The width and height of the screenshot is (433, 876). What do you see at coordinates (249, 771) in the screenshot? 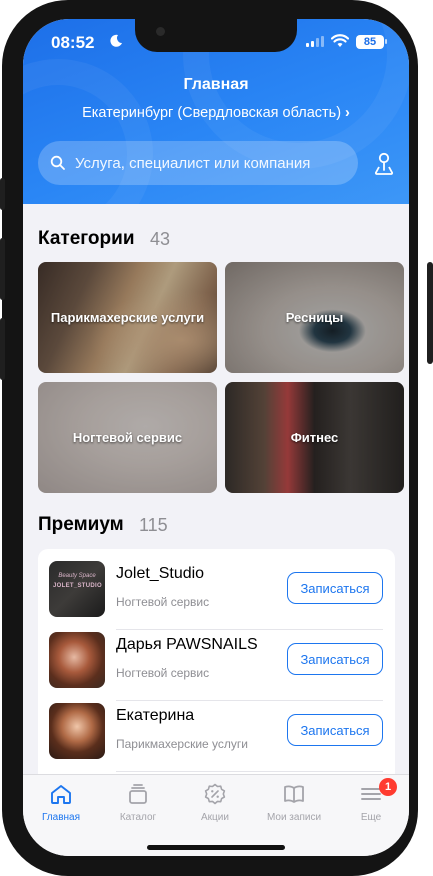
I see `divider` at bounding box center [249, 771].